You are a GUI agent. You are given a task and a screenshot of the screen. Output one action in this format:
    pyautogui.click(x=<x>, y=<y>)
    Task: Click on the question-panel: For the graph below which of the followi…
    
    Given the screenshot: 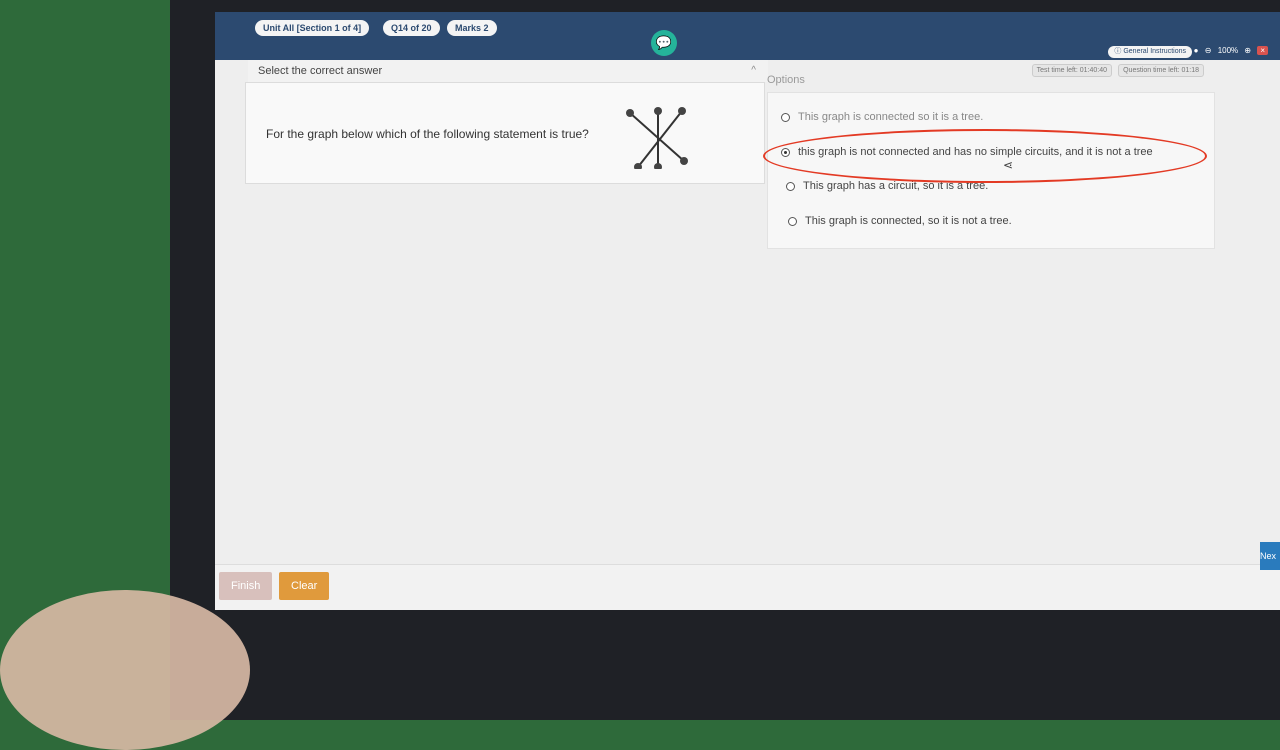 What is the action you would take?
    pyautogui.click(x=505, y=133)
    